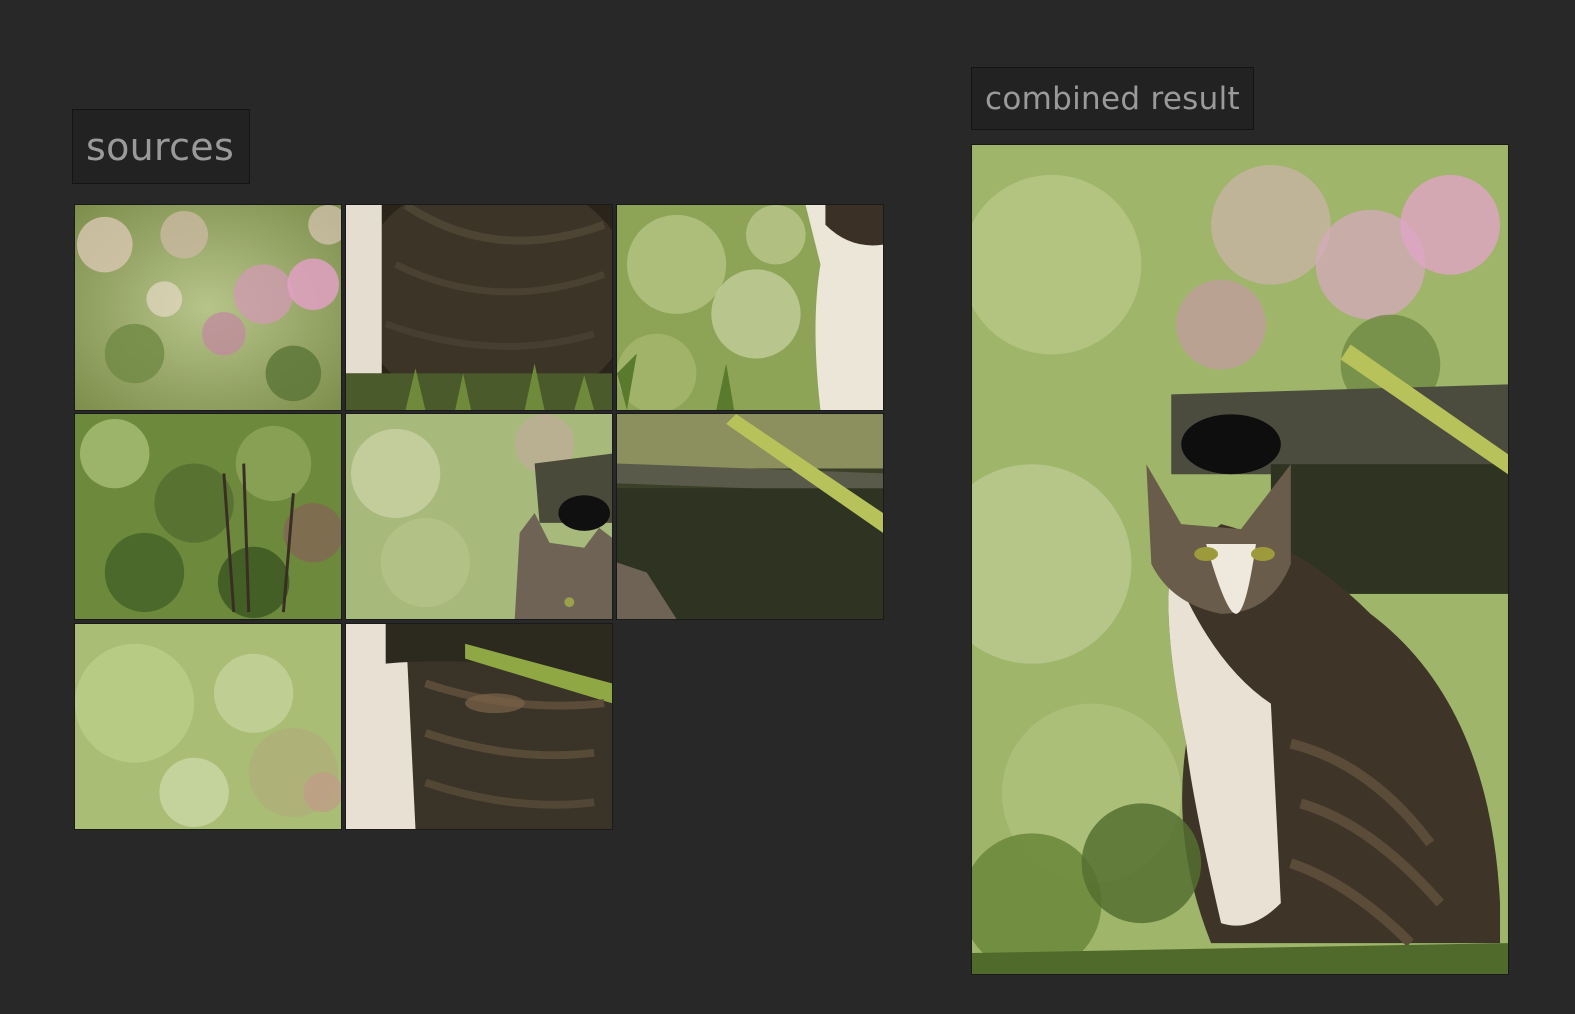 The width and height of the screenshot is (1575, 1014). Describe the element at coordinates (161, 146) in the screenshot. I see `sources-label: sources` at that location.